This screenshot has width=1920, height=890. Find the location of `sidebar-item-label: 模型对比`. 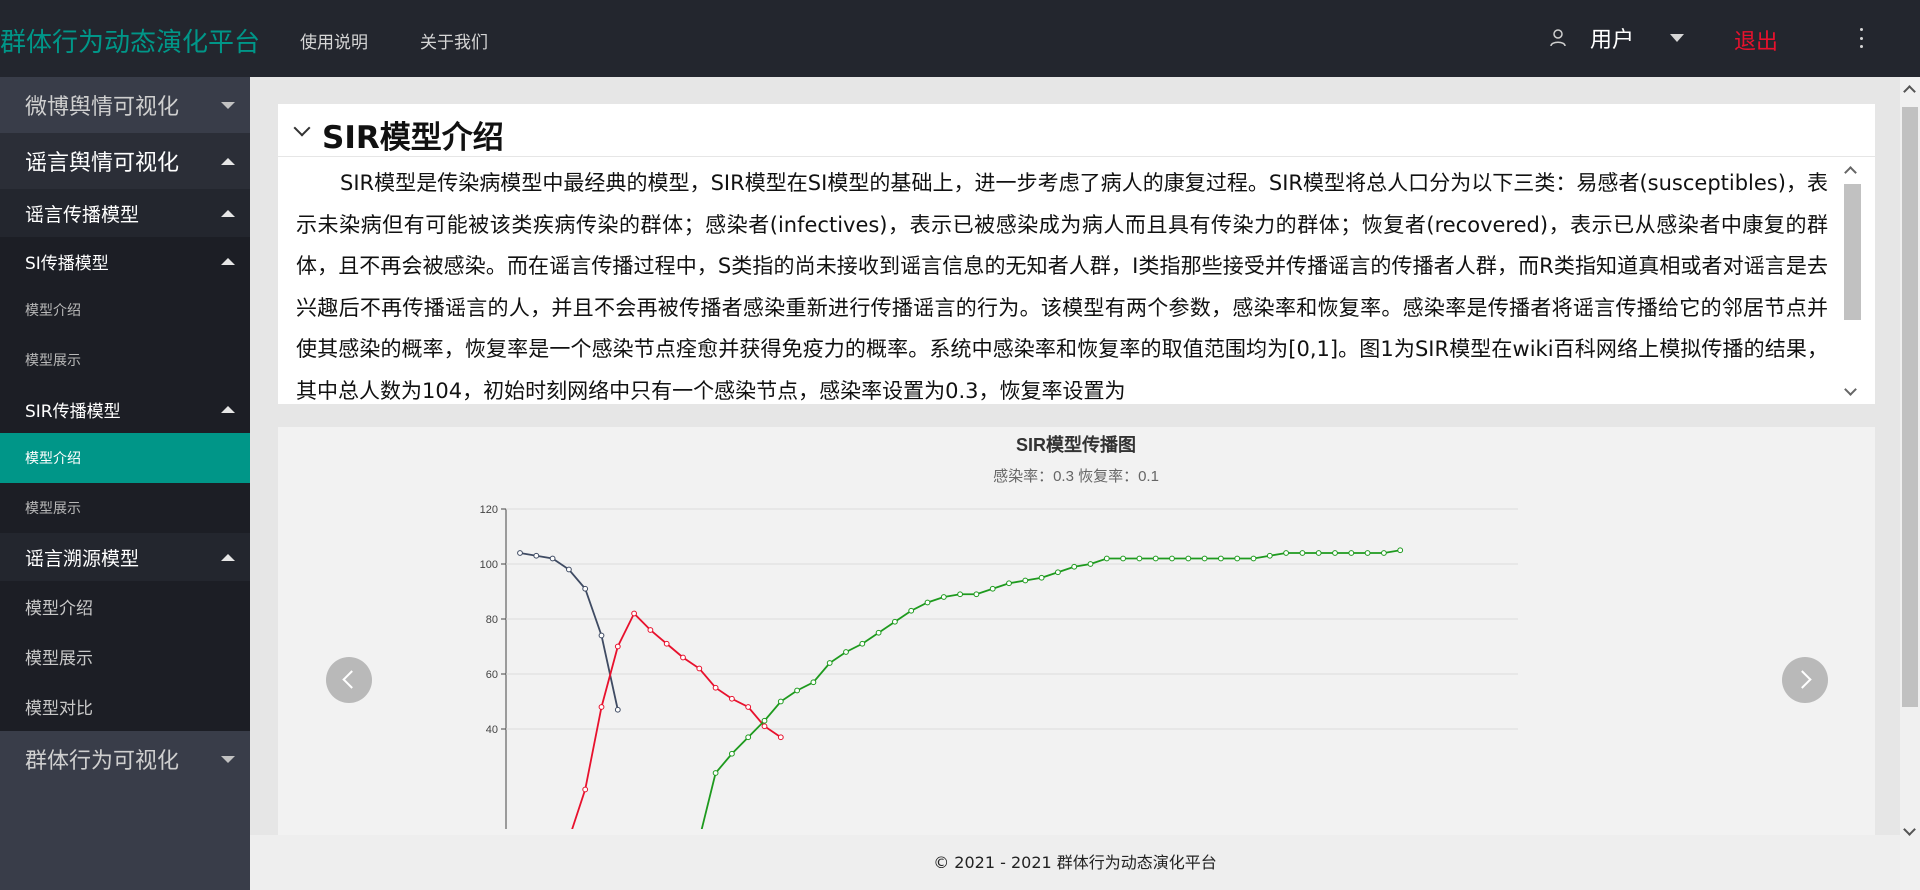

sidebar-item-label: 模型对比 is located at coordinates (59, 708).